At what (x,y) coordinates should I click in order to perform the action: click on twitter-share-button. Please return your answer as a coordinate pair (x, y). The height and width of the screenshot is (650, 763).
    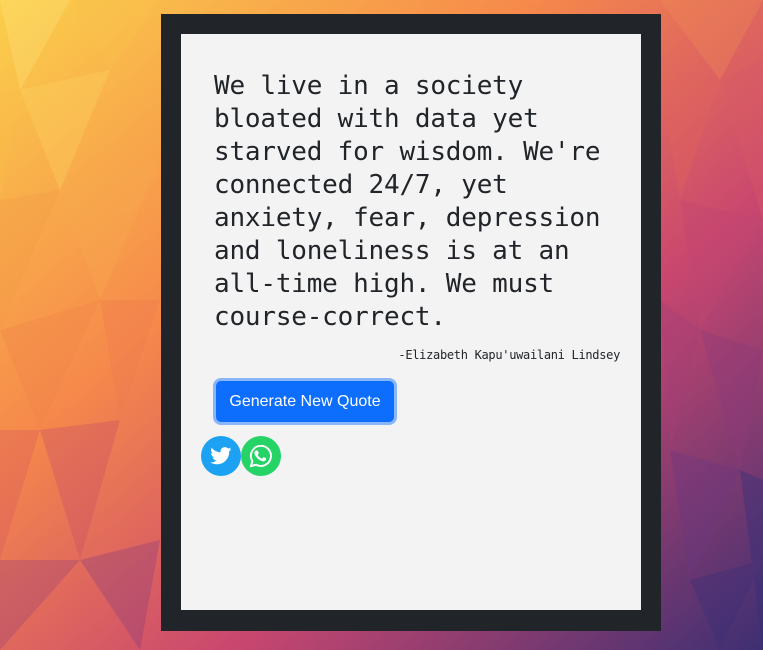
    Looking at the image, I should click on (221, 456).